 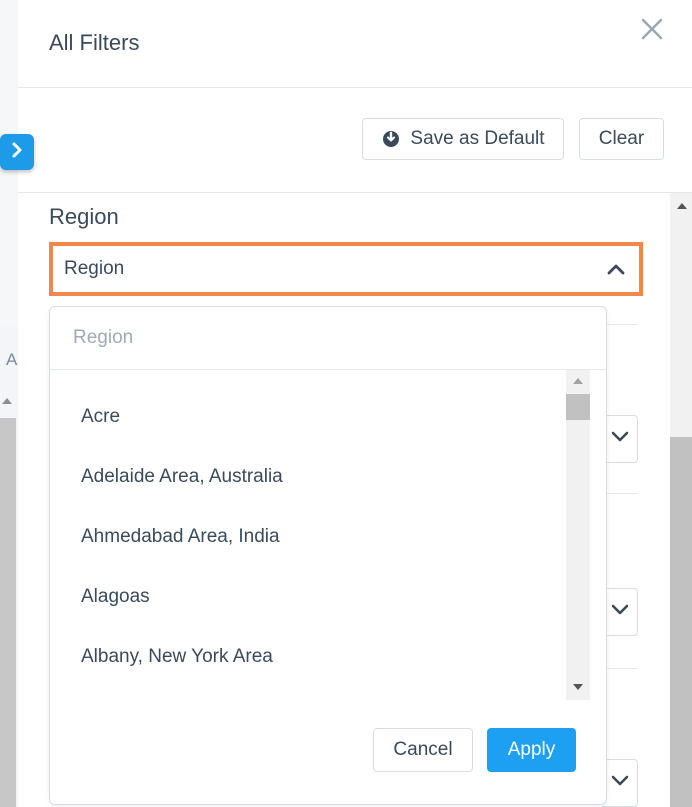 I want to click on chevron-right-icon, so click(x=17, y=152).